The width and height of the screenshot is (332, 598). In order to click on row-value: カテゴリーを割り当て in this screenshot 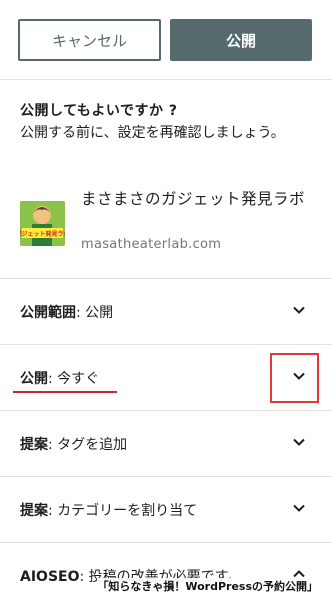, I will do `click(127, 511)`.